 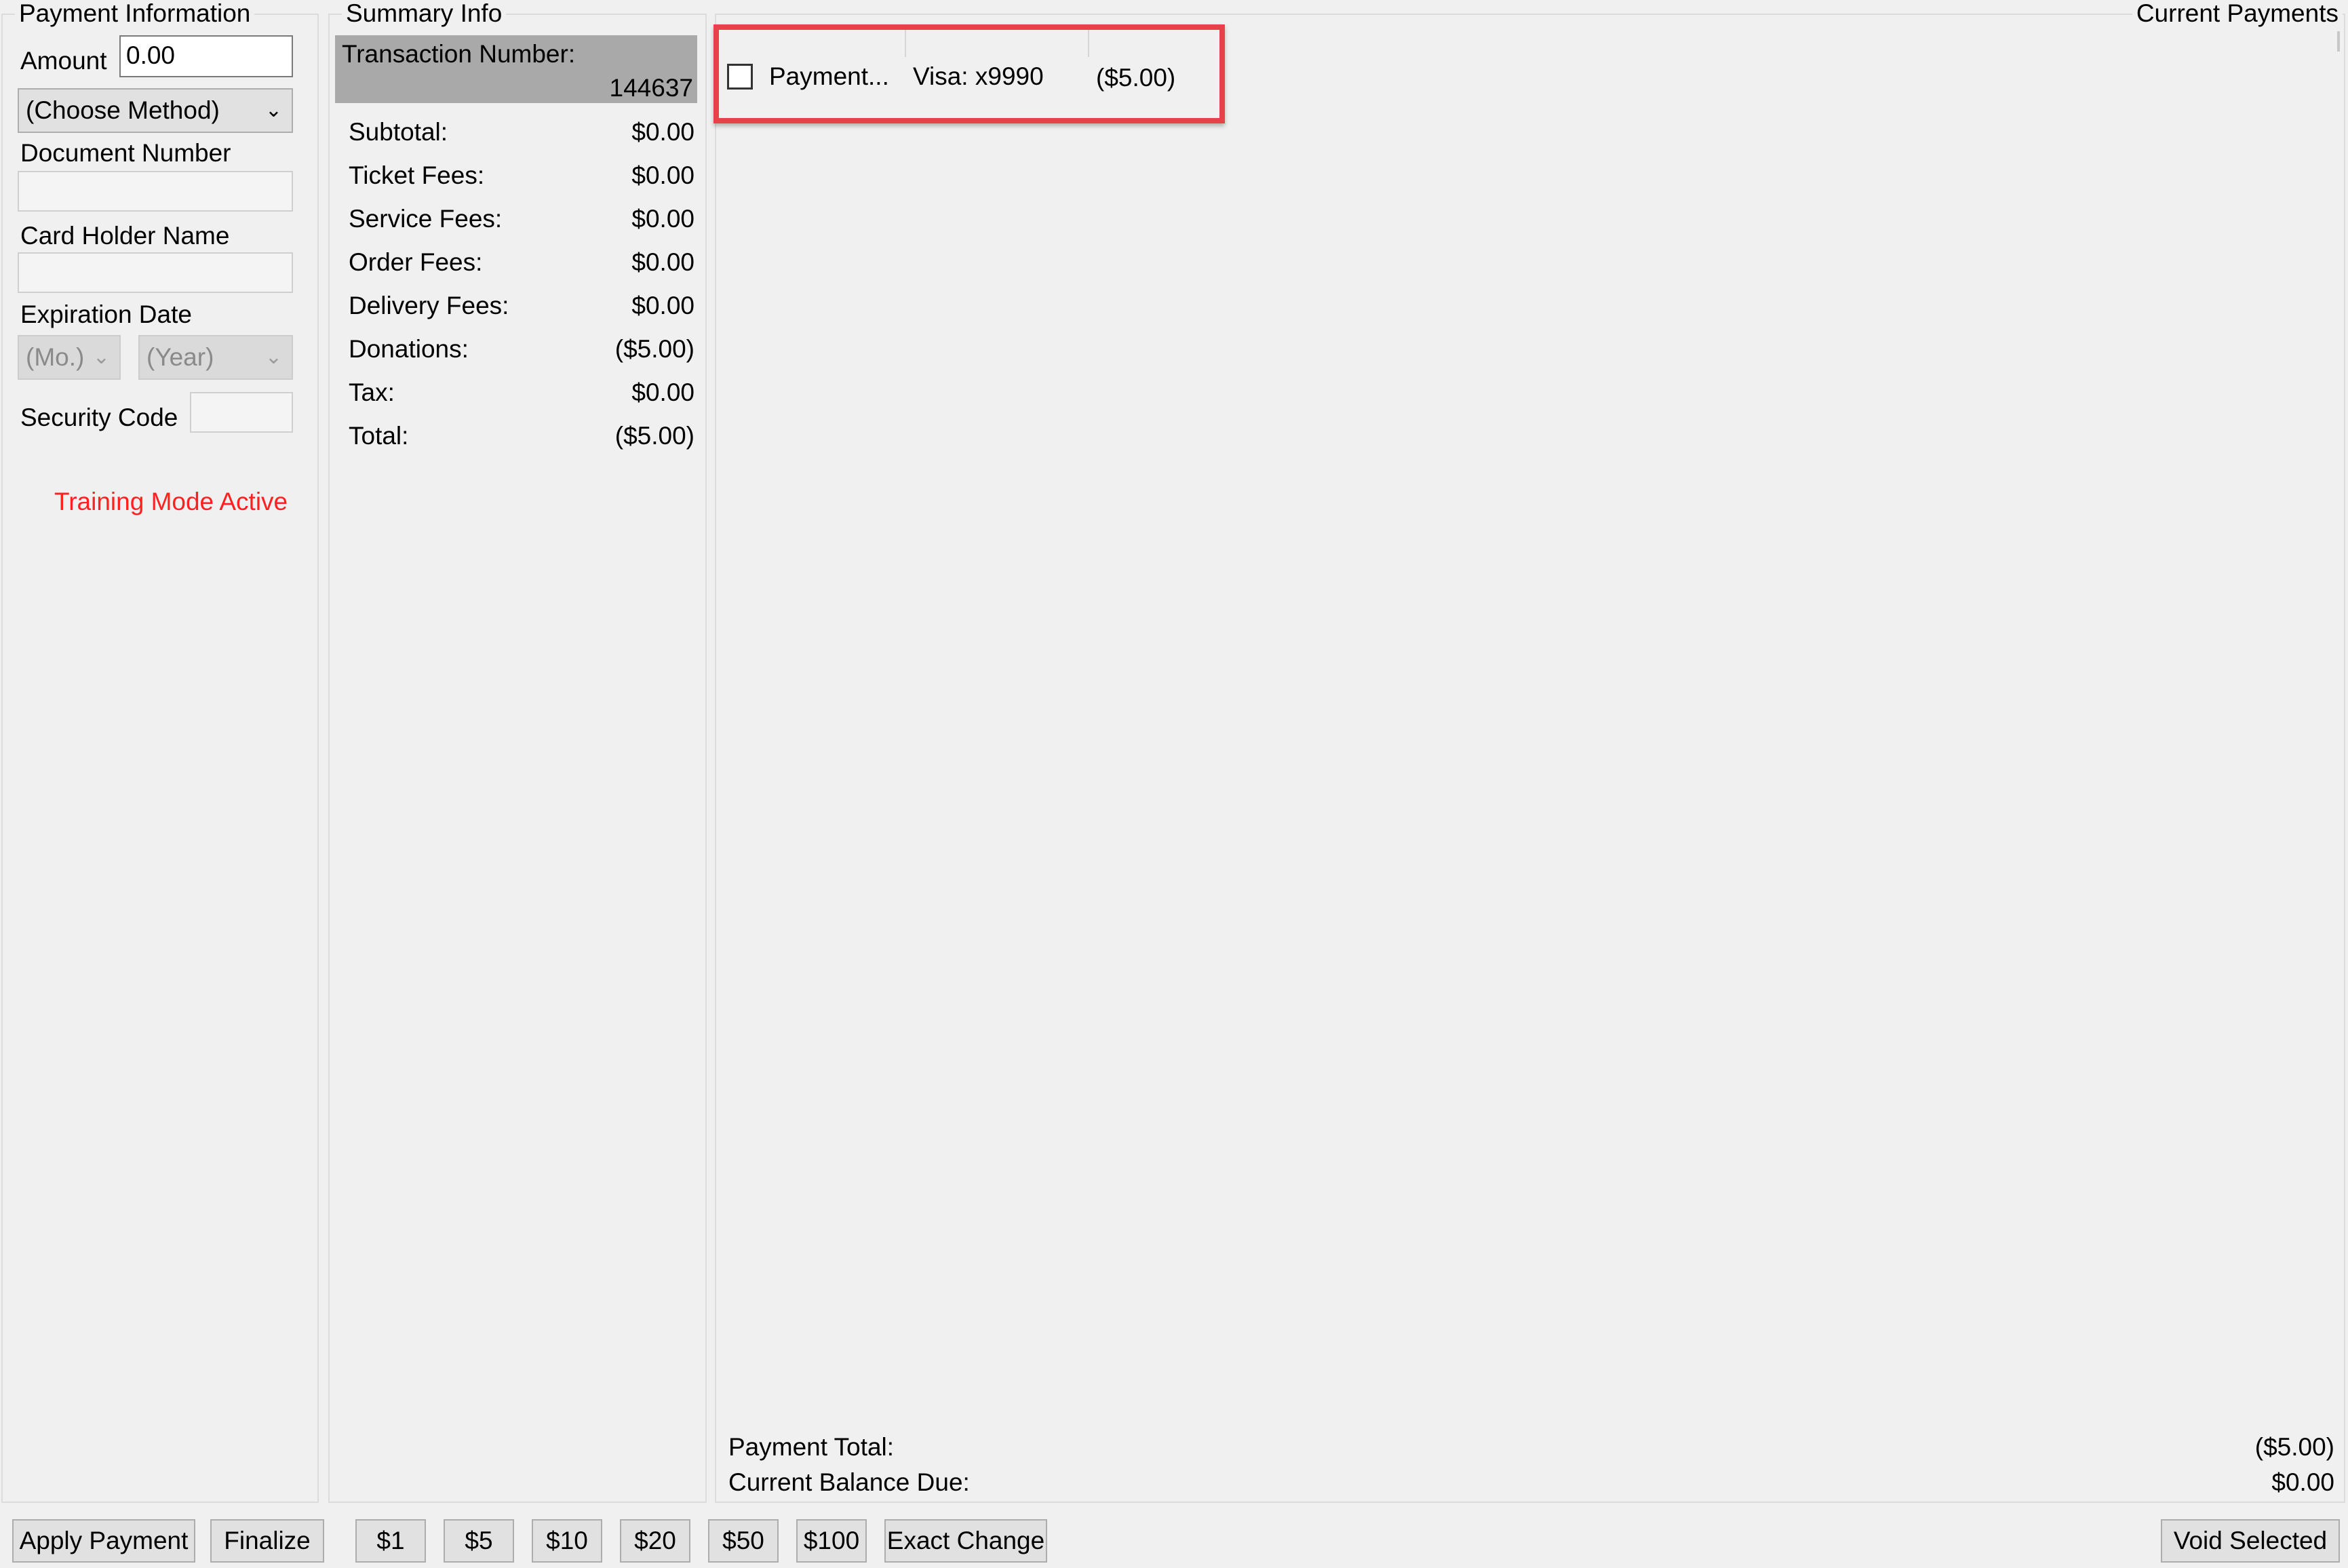 I want to click on card-holder-name-input, so click(x=155, y=272).